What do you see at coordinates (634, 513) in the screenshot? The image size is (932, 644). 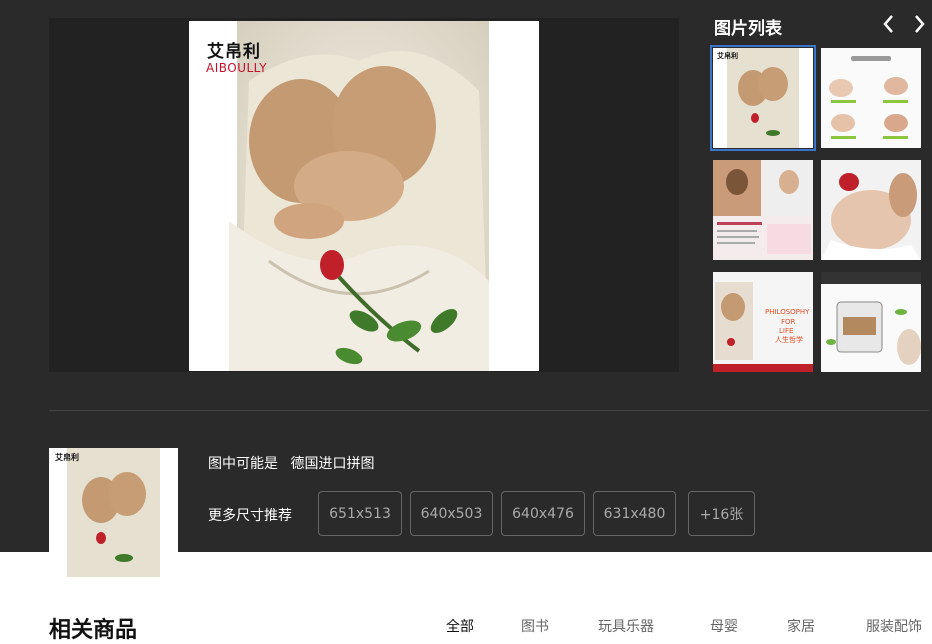 I see `size-button-631x480: 631x480` at bounding box center [634, 513].